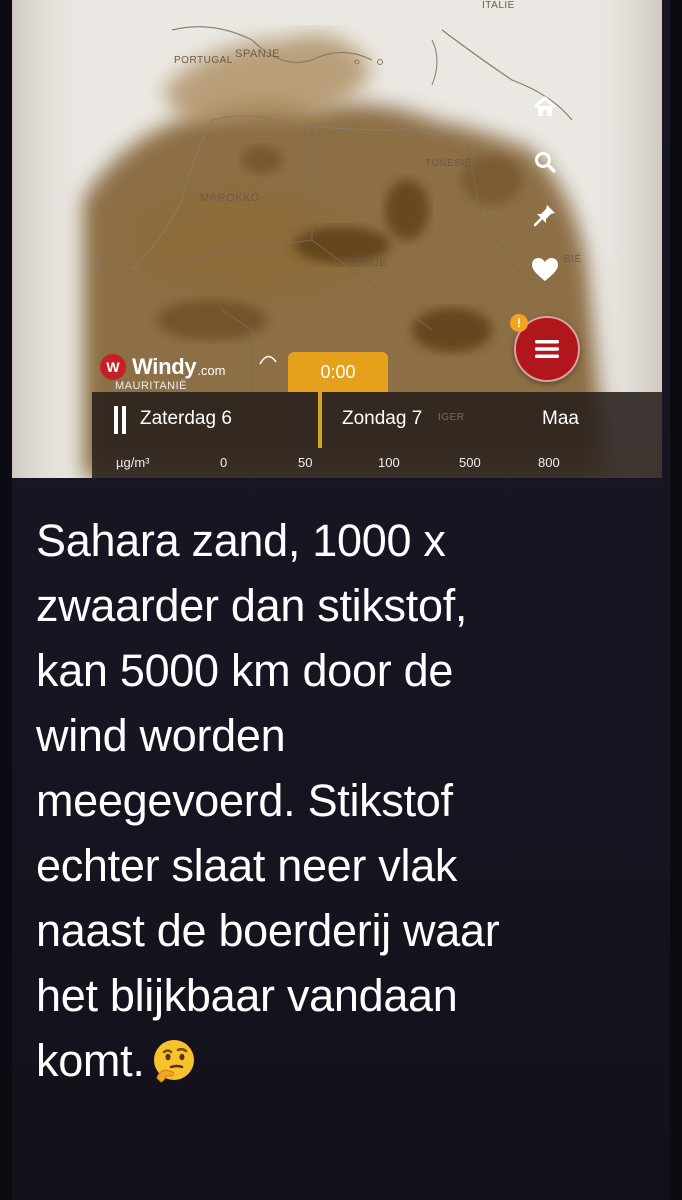 This screenshot has width=682, height=1200. I want to click on pin-button, so click(545, 215).